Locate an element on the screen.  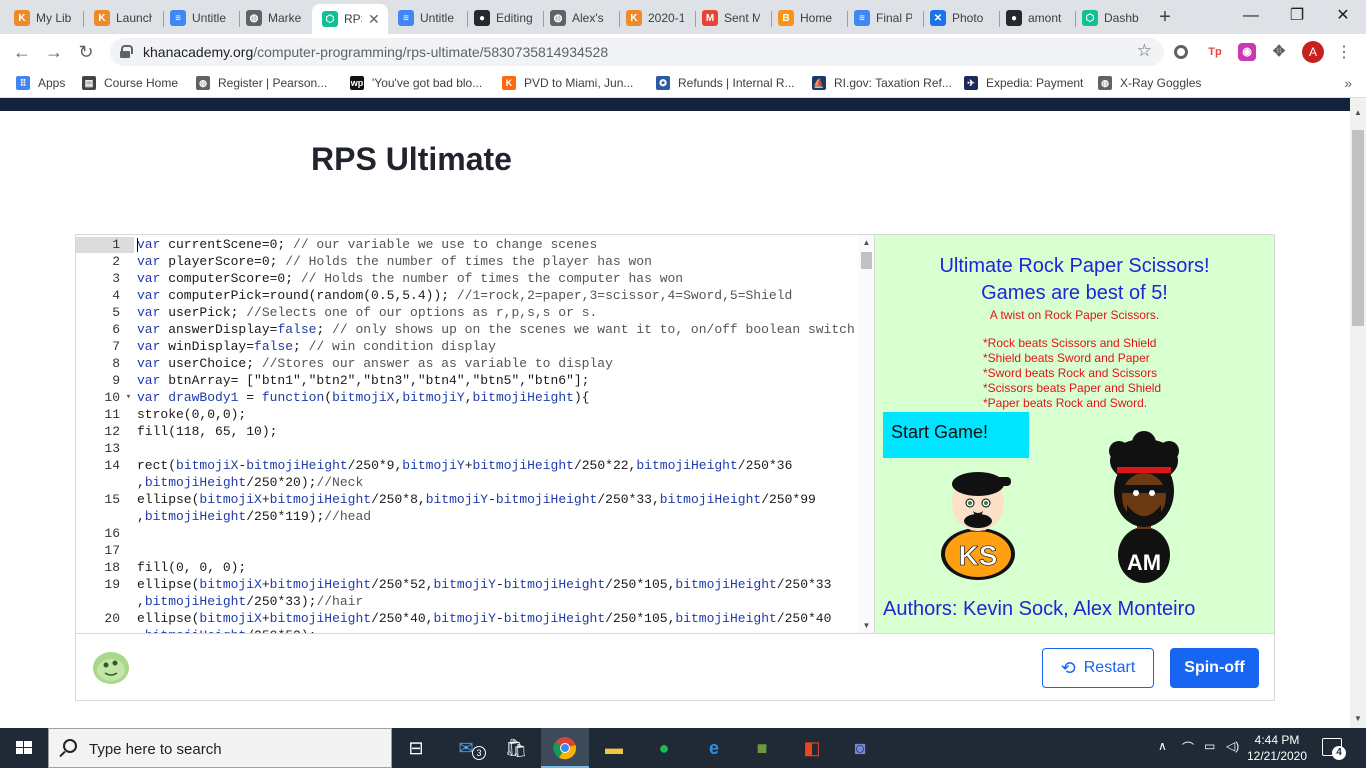
extensions-puzzle-icon: ✥ is located at coordinates (1279, 52).